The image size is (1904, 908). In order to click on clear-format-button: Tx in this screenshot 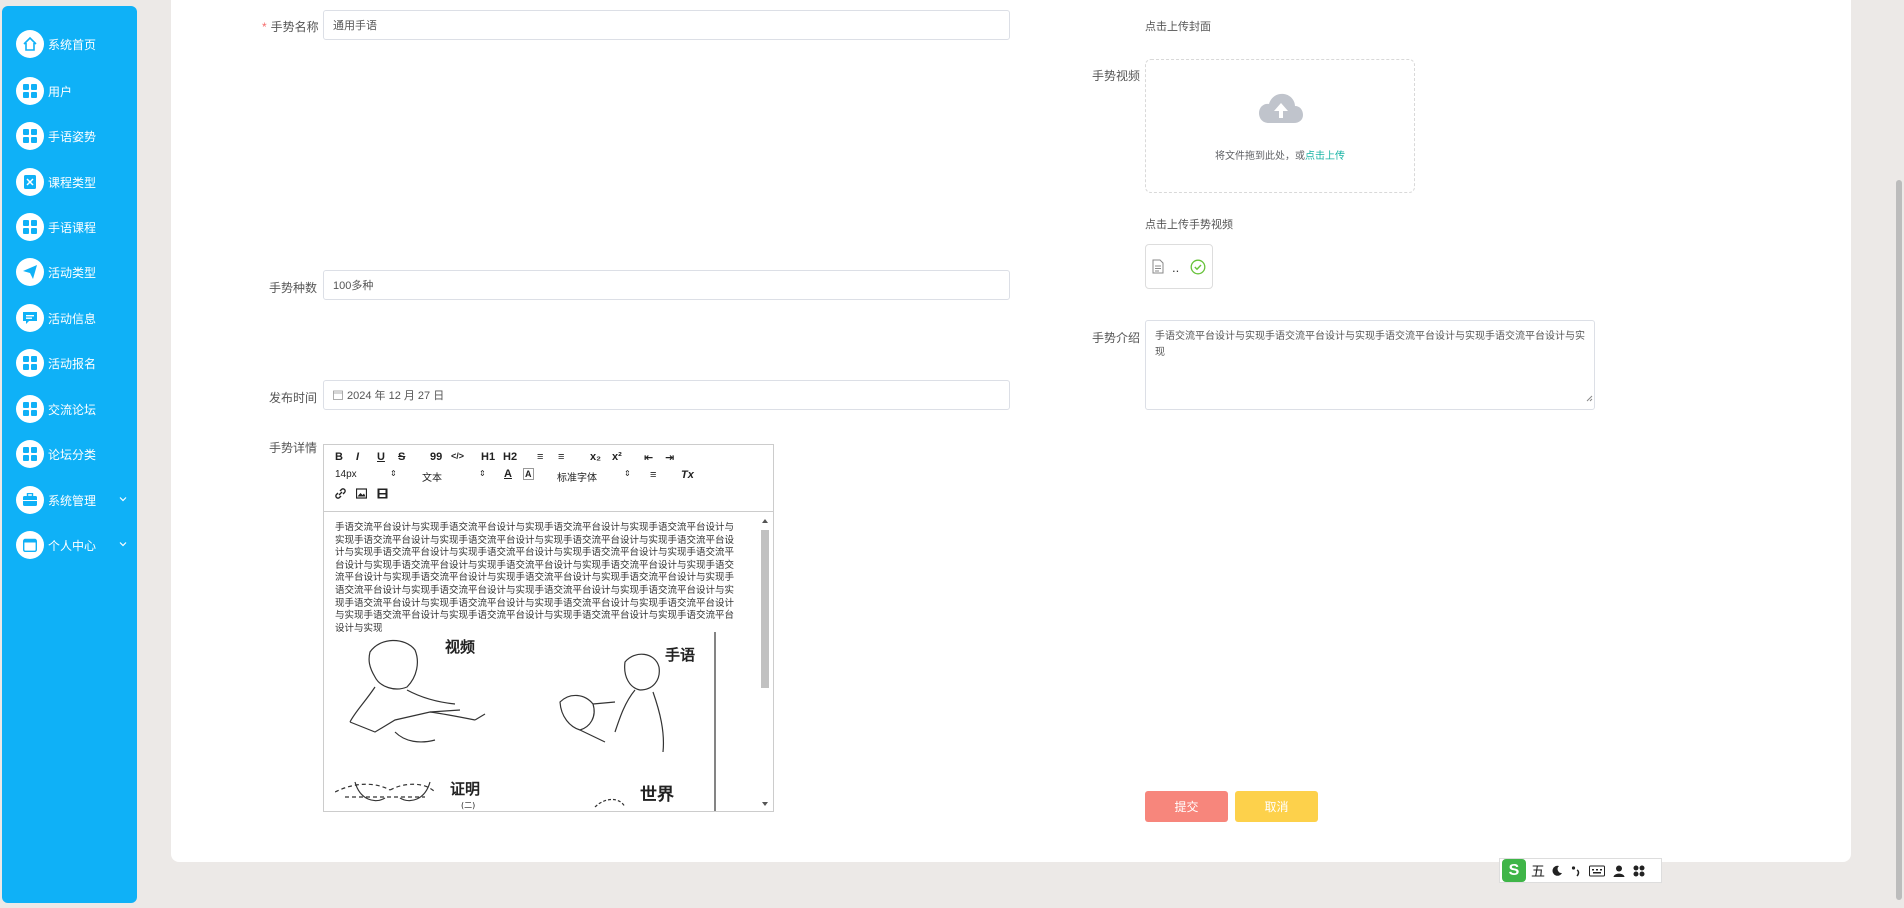, I will do `click(687, 475)`.